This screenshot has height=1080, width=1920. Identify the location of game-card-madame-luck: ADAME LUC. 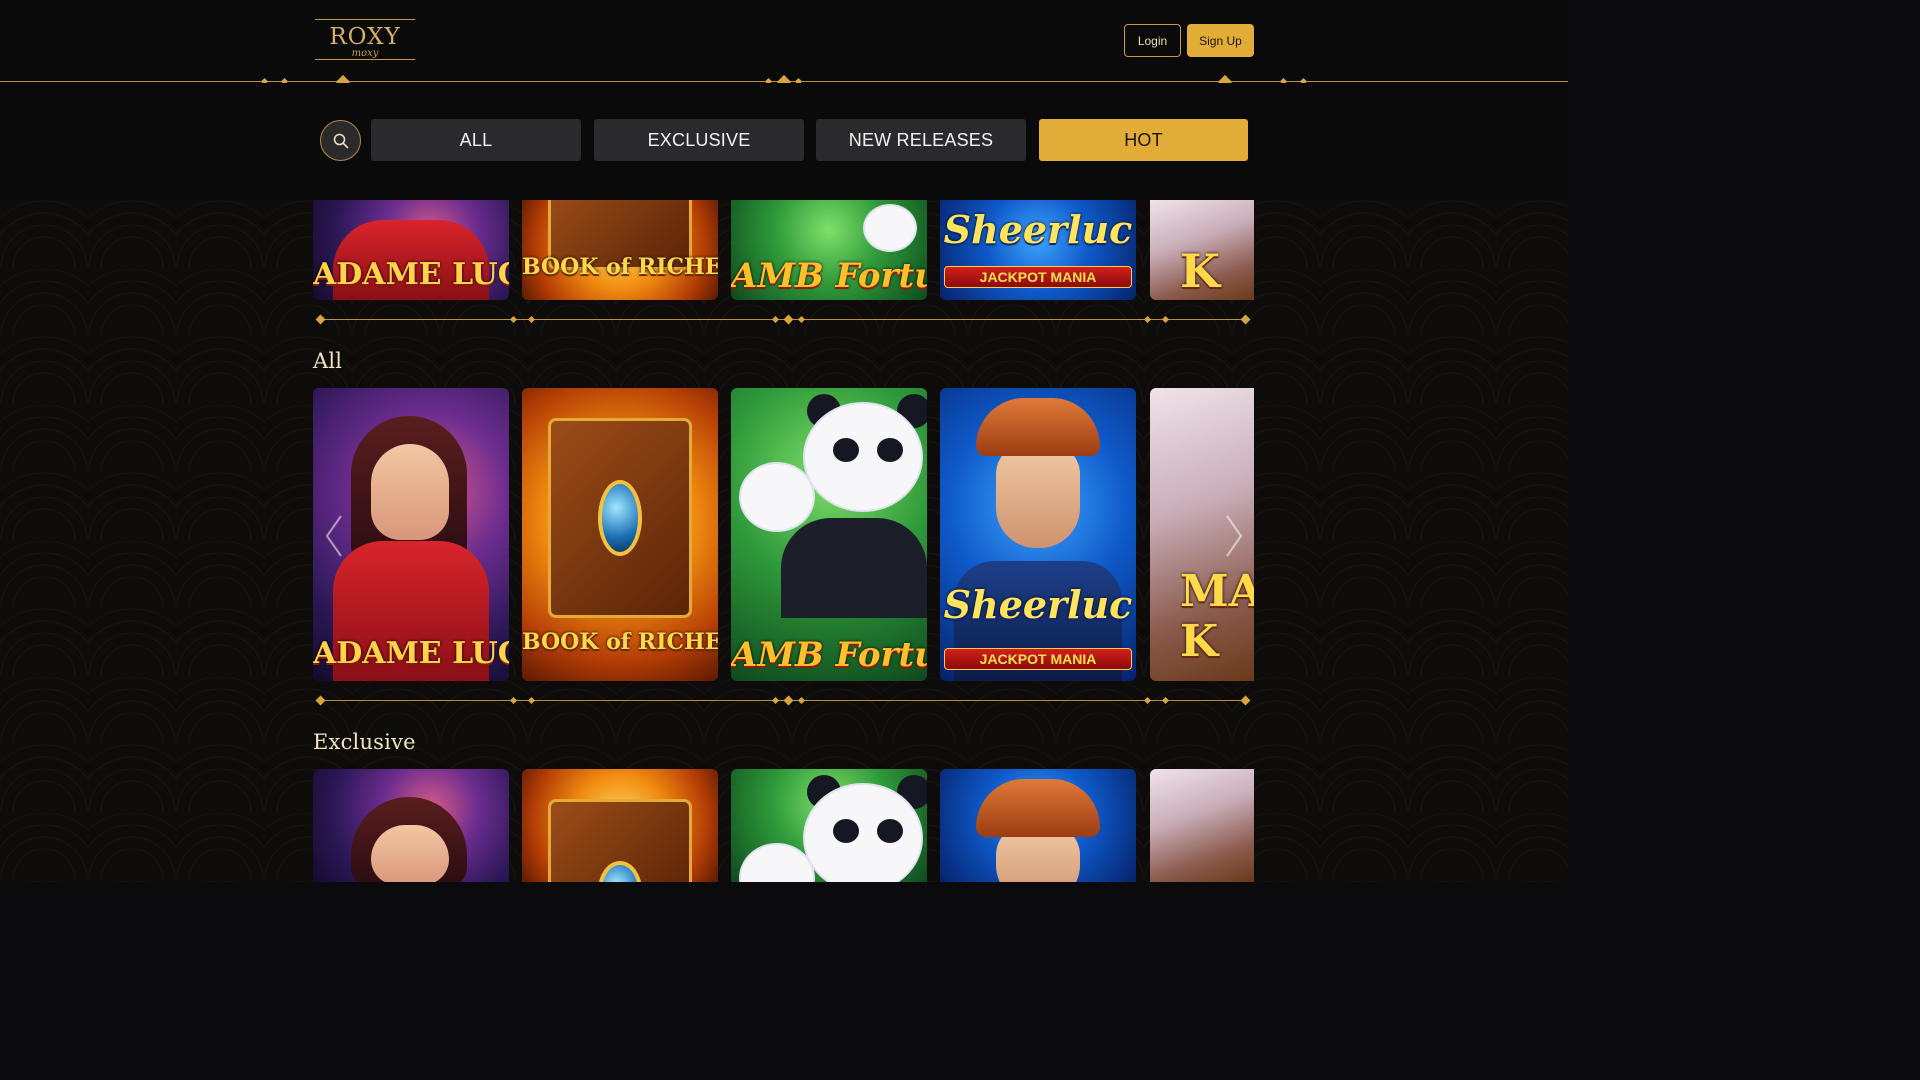
(411, 250).